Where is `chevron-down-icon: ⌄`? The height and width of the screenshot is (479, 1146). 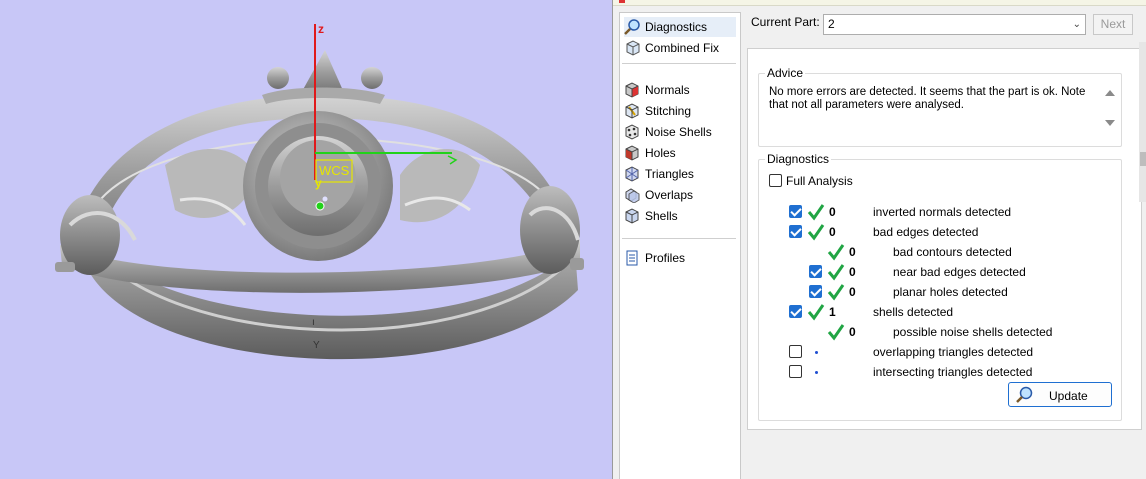 chevron-down-icon: ⌄ is located at coordinates (1076, 24).